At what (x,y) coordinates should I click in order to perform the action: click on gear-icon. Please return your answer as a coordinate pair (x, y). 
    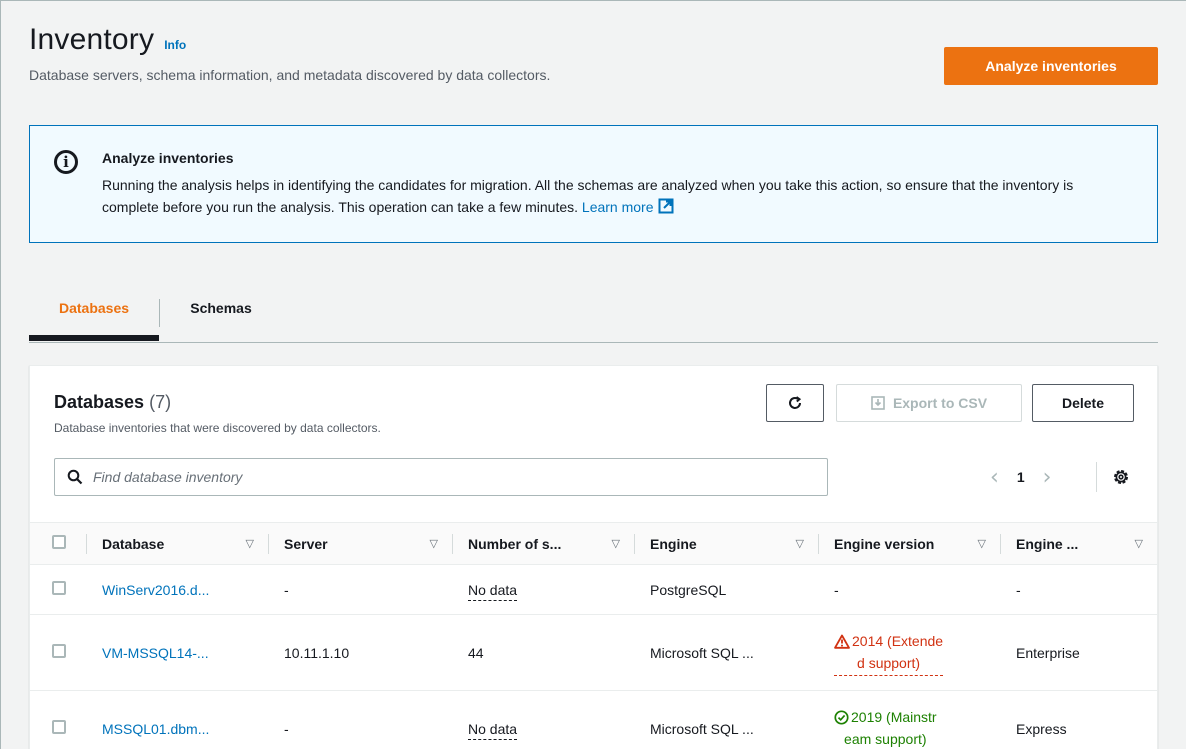
    Looking at the image, I should click on (1121, 477).